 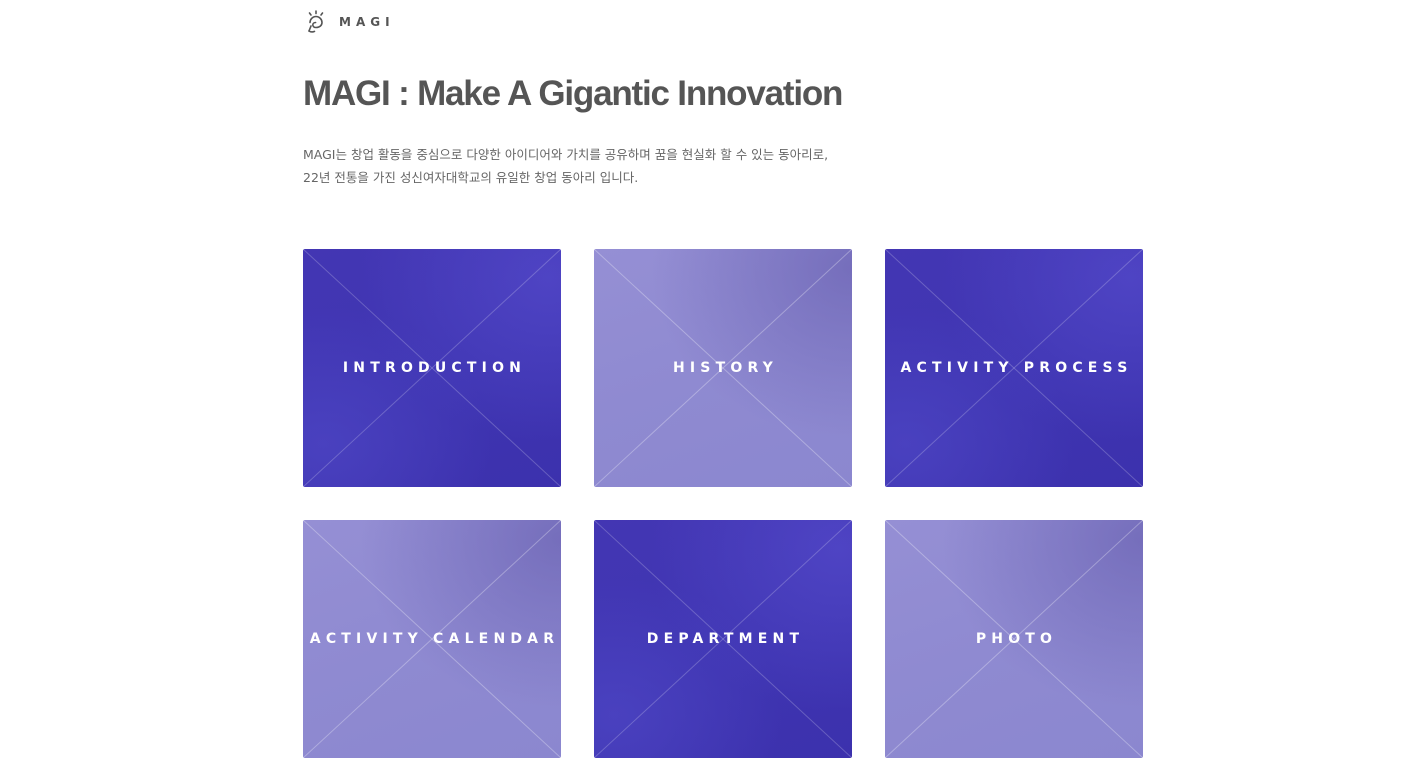 I want to click on tile-history: HISTORY, so click(x=723, y=368).